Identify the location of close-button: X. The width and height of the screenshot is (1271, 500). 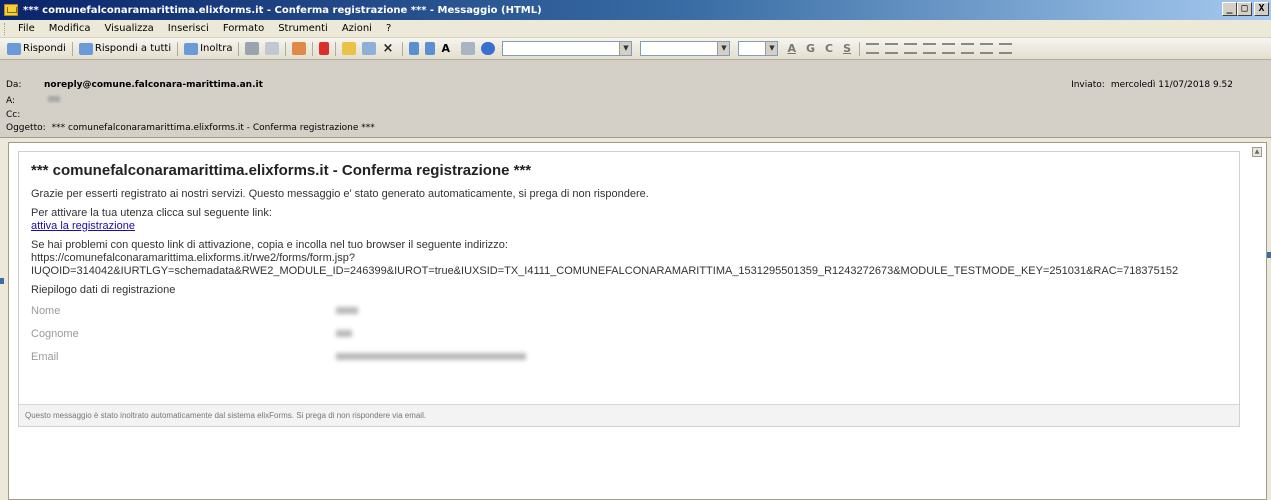
(1261, 9).